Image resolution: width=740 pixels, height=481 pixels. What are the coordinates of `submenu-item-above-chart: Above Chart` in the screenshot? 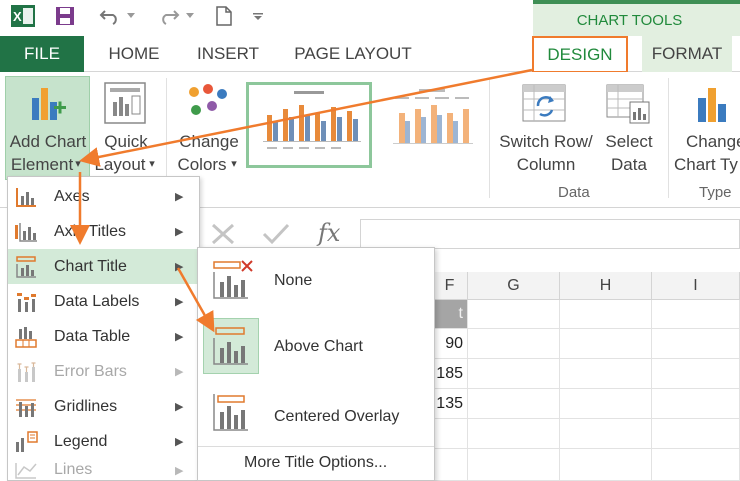 It's located at (316, 346).